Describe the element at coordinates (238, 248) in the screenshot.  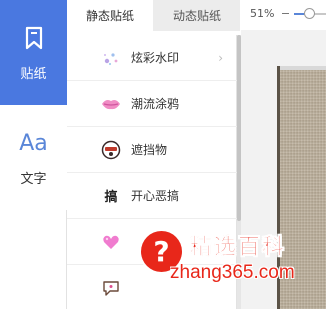
I see `watermark-title: 精选百科` at that location.